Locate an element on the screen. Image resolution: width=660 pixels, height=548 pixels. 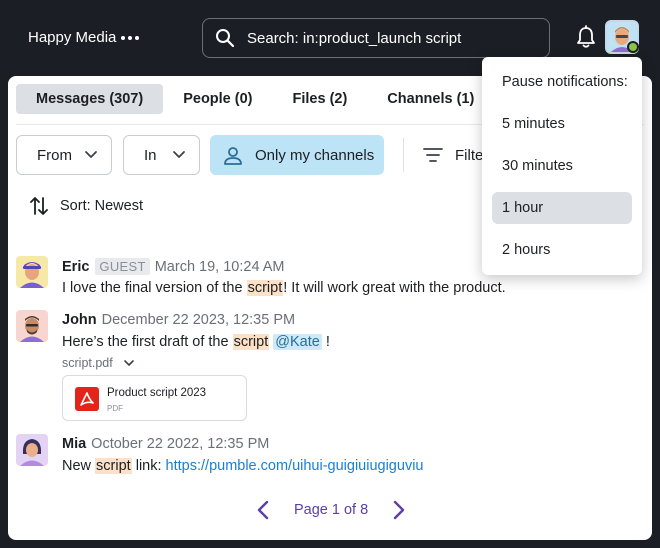
in-filter-label: In is located at coordinates (150, 155).